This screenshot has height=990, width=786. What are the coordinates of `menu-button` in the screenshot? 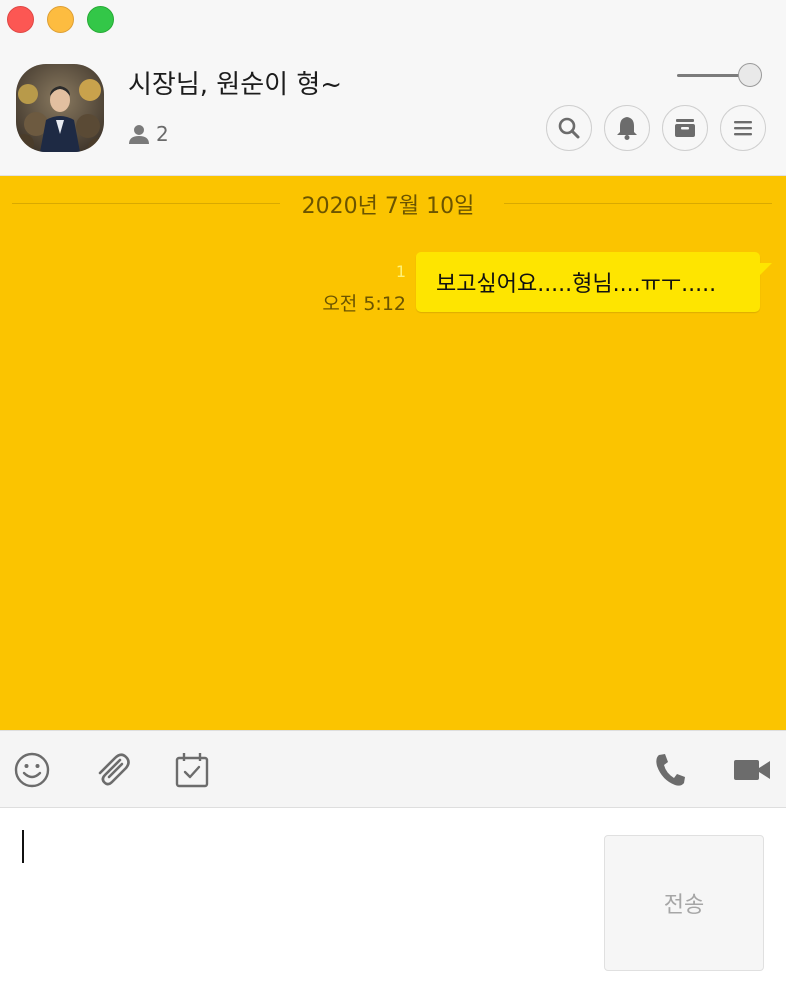 It's located at (743, 128).